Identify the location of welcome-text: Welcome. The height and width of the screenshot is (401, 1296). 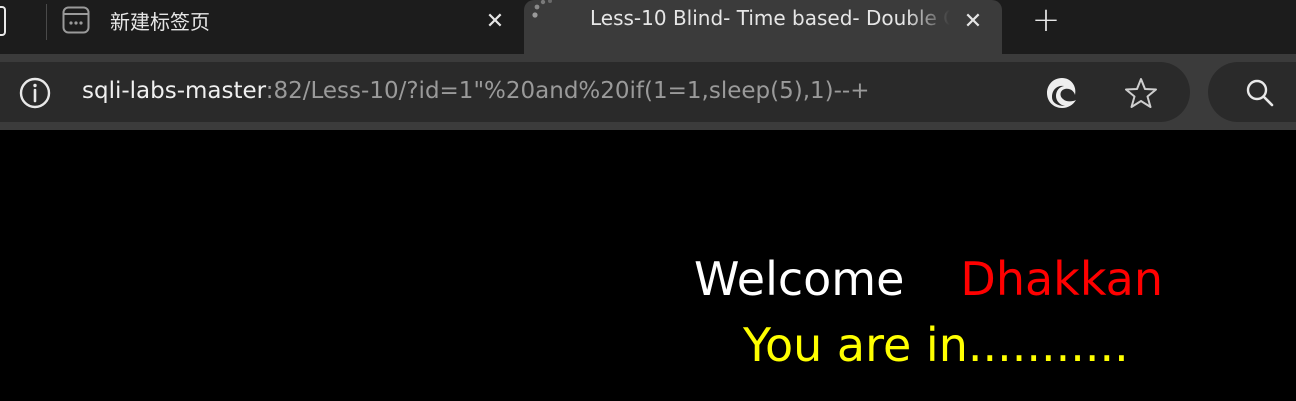
(799, 279).